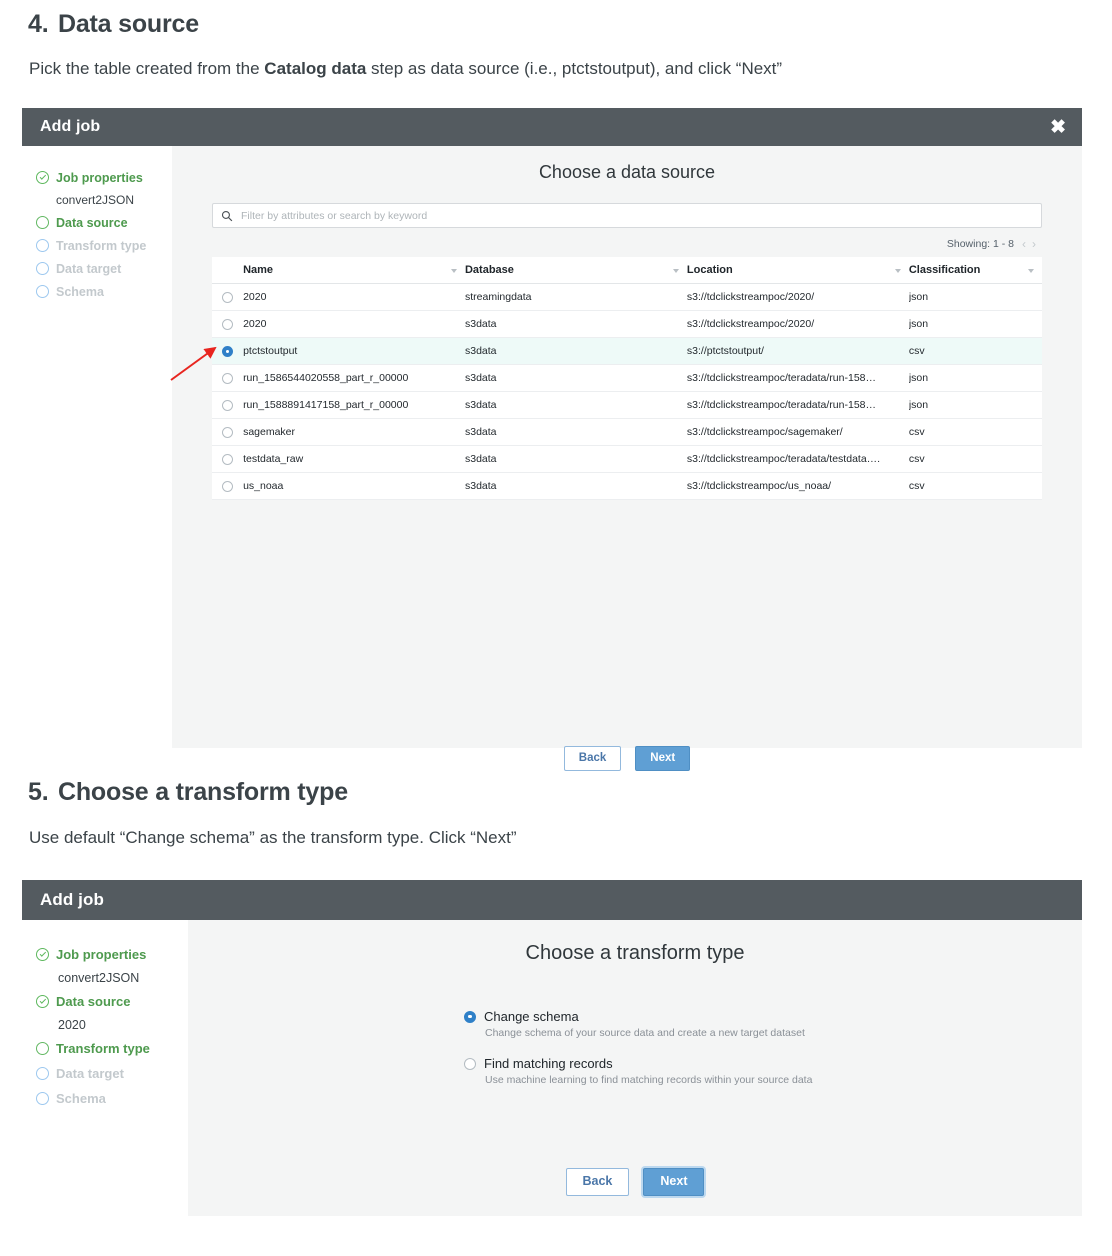  I want to click on search-icon, so click(227, 215).